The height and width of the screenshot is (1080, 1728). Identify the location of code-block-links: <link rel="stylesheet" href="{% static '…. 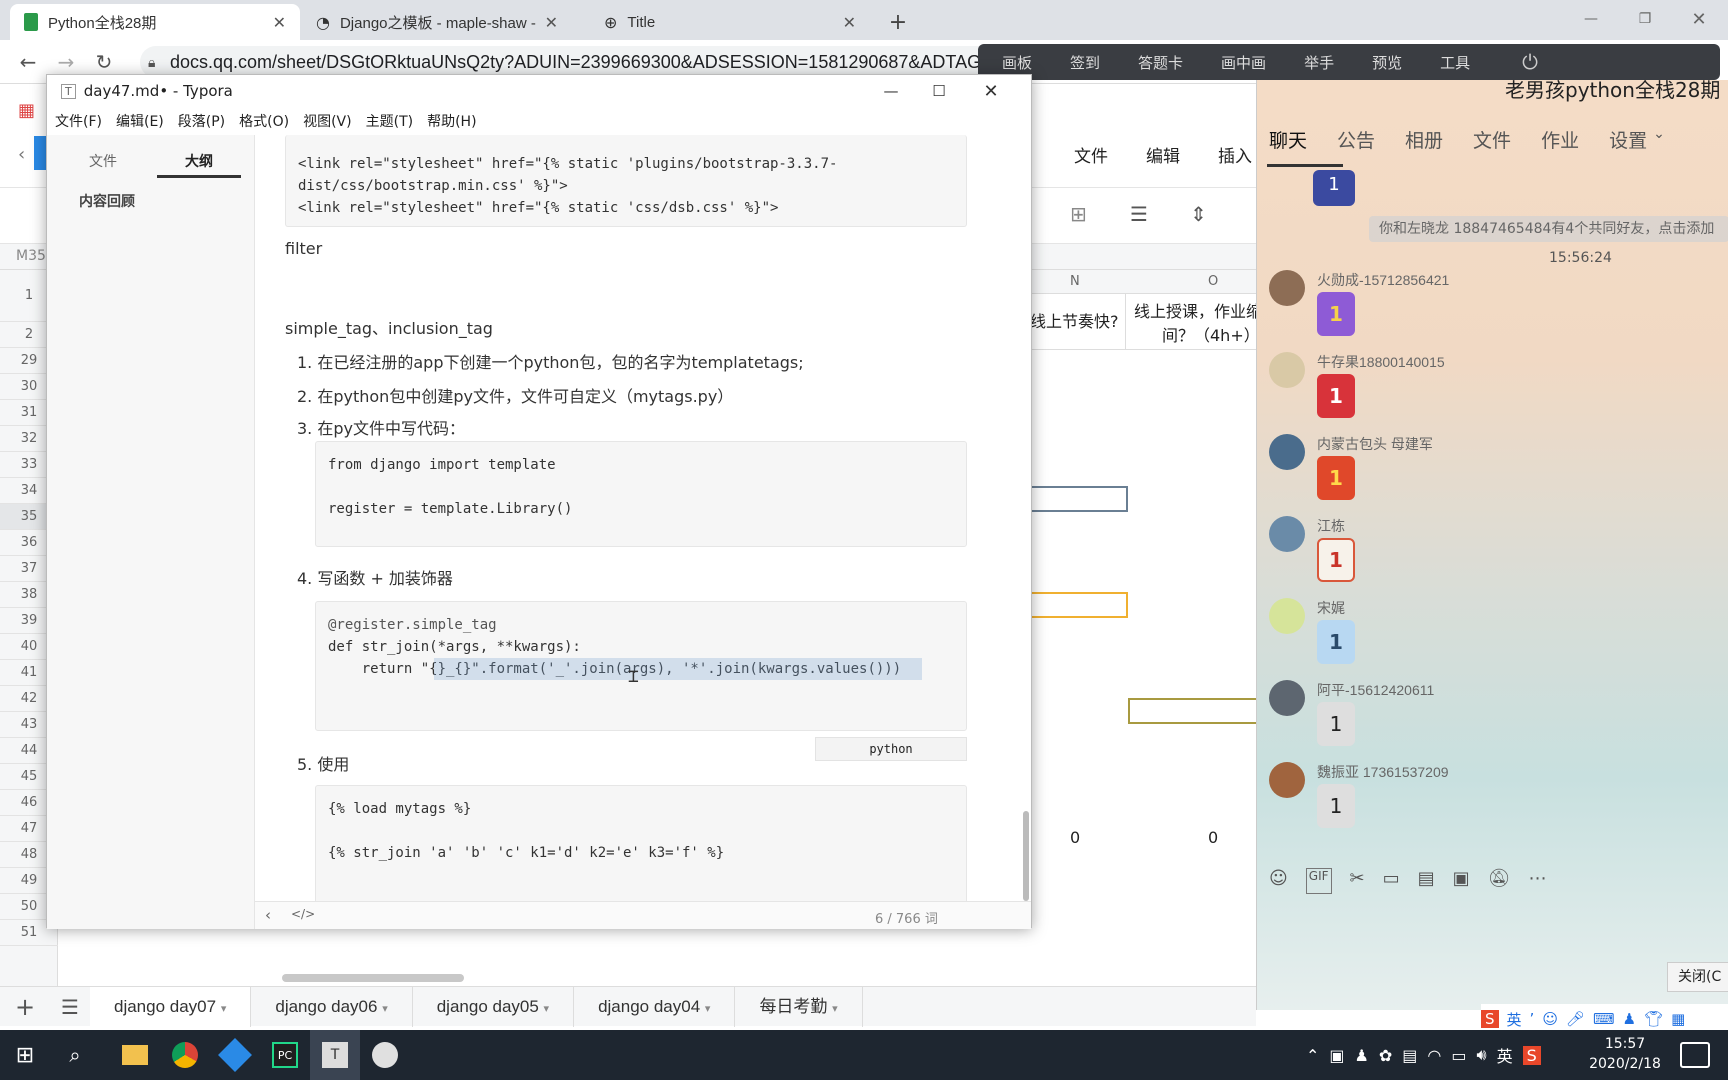
(626, 181).